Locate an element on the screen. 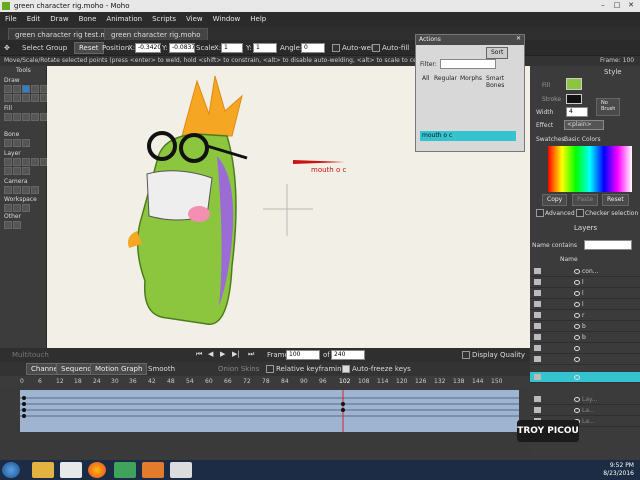 The height and width of the screenshot is (480, 640). menu-edit: Edit is located at coordinates (34, 17).